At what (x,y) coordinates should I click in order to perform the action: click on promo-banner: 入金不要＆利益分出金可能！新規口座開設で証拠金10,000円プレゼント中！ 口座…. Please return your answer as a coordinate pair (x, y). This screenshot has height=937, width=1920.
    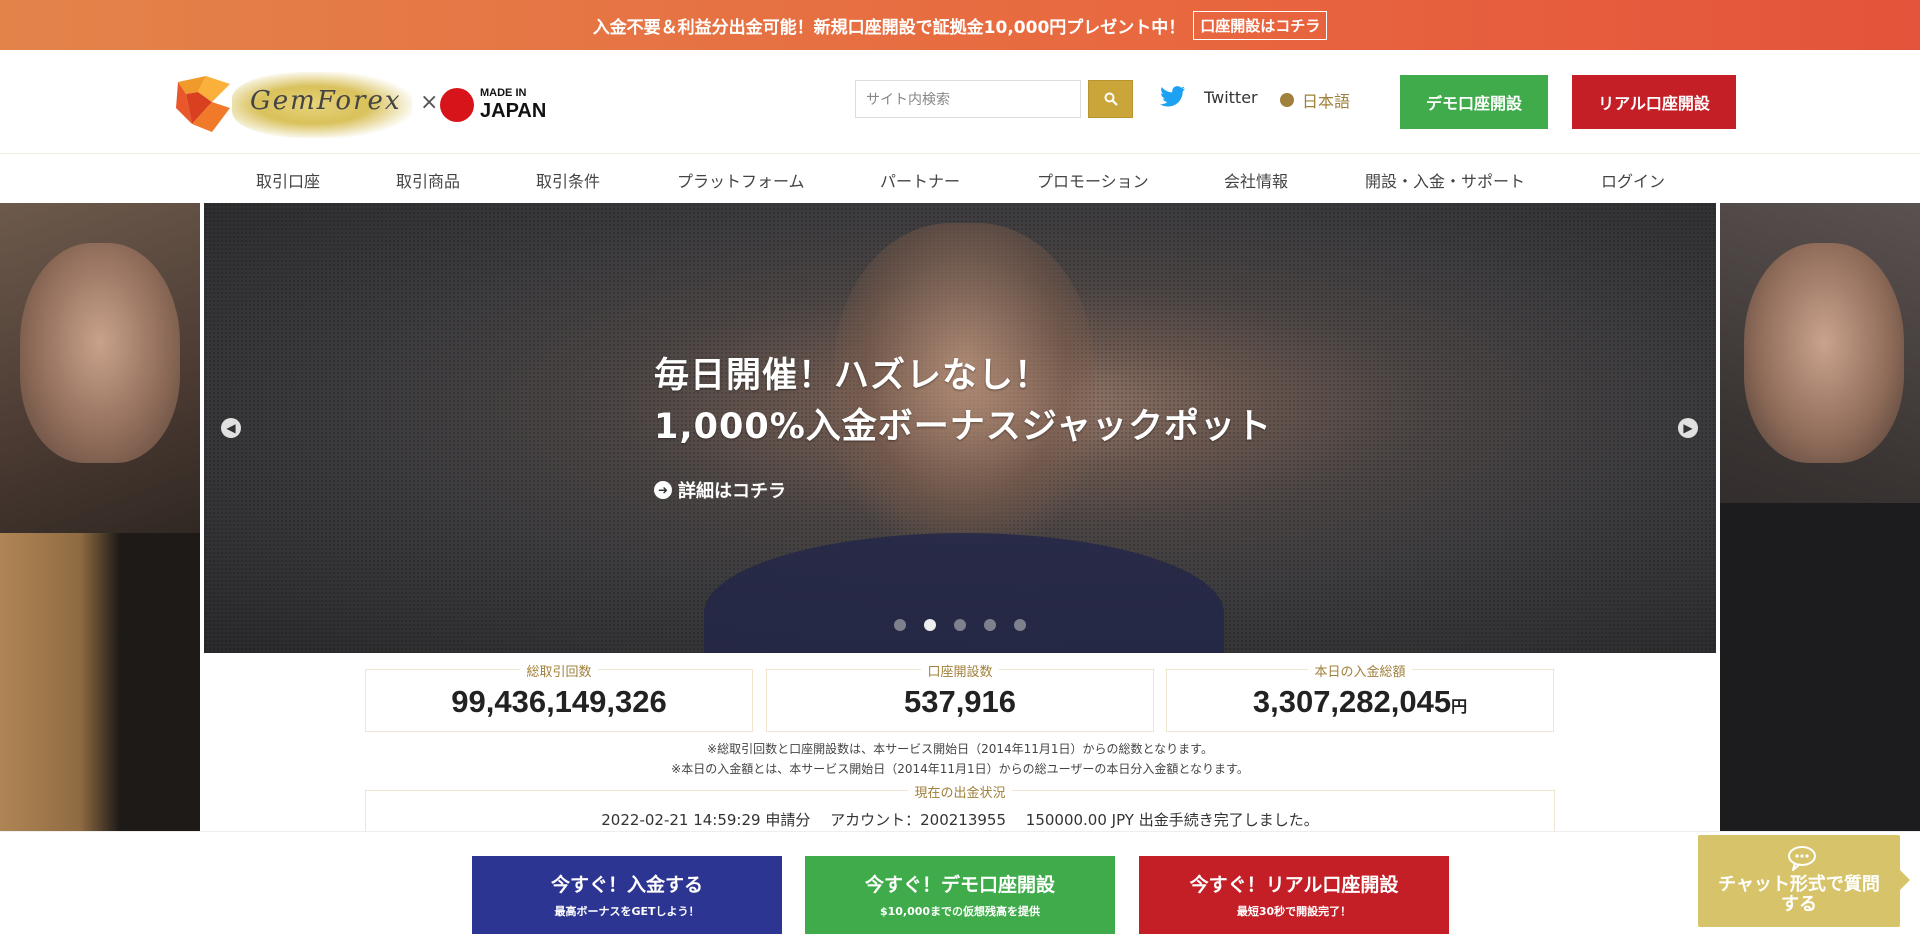
    Looking at the image, I should click on (960, 25).